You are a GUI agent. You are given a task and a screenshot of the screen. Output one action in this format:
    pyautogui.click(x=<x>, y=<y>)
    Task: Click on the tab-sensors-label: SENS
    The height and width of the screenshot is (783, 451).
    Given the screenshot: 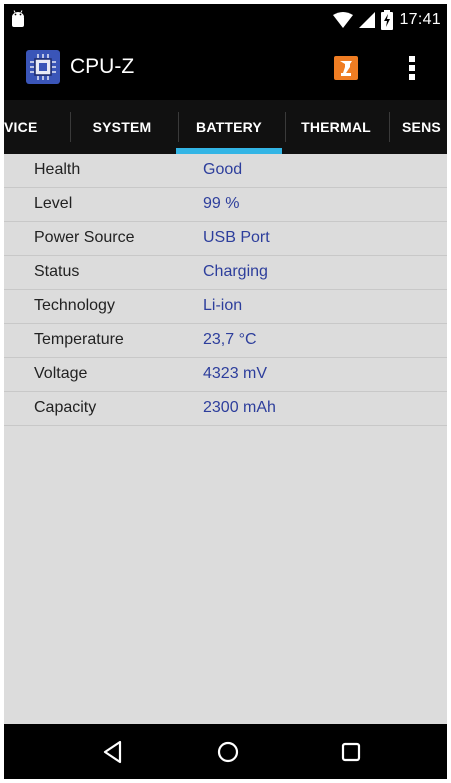 What is the action you would take?
    pyautogui.click(x=421, y=127)
    